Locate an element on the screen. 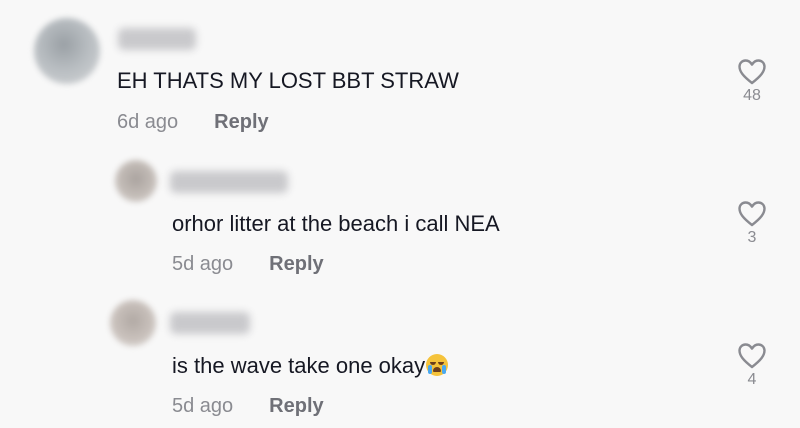  like-button: 4 is located at coordinates (752, 365).